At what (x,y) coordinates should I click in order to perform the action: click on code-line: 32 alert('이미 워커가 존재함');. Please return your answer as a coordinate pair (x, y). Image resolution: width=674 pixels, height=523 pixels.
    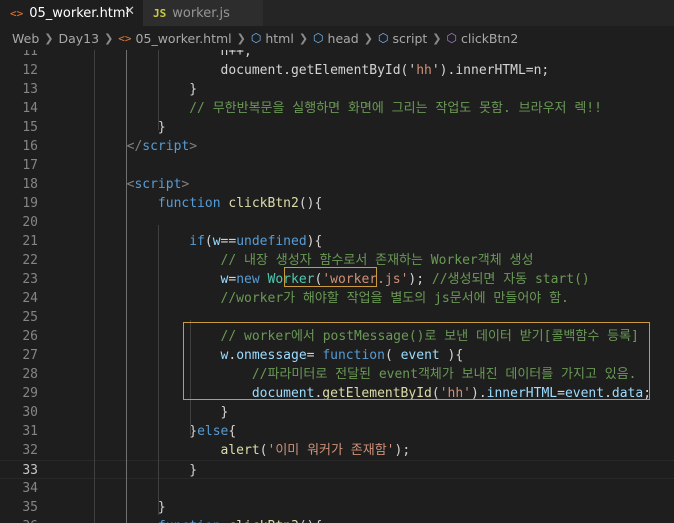
    Looking at the image, I should click on (337, 450).